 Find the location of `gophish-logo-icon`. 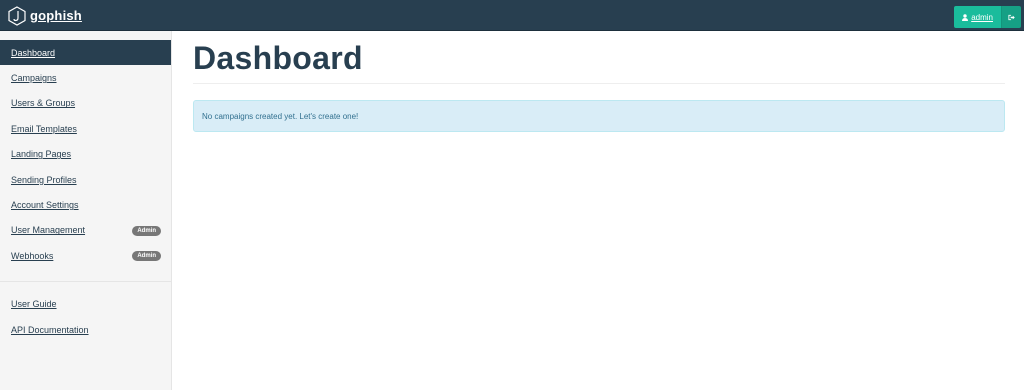

gophish-logo-icon is located at coordinates (17, 15).